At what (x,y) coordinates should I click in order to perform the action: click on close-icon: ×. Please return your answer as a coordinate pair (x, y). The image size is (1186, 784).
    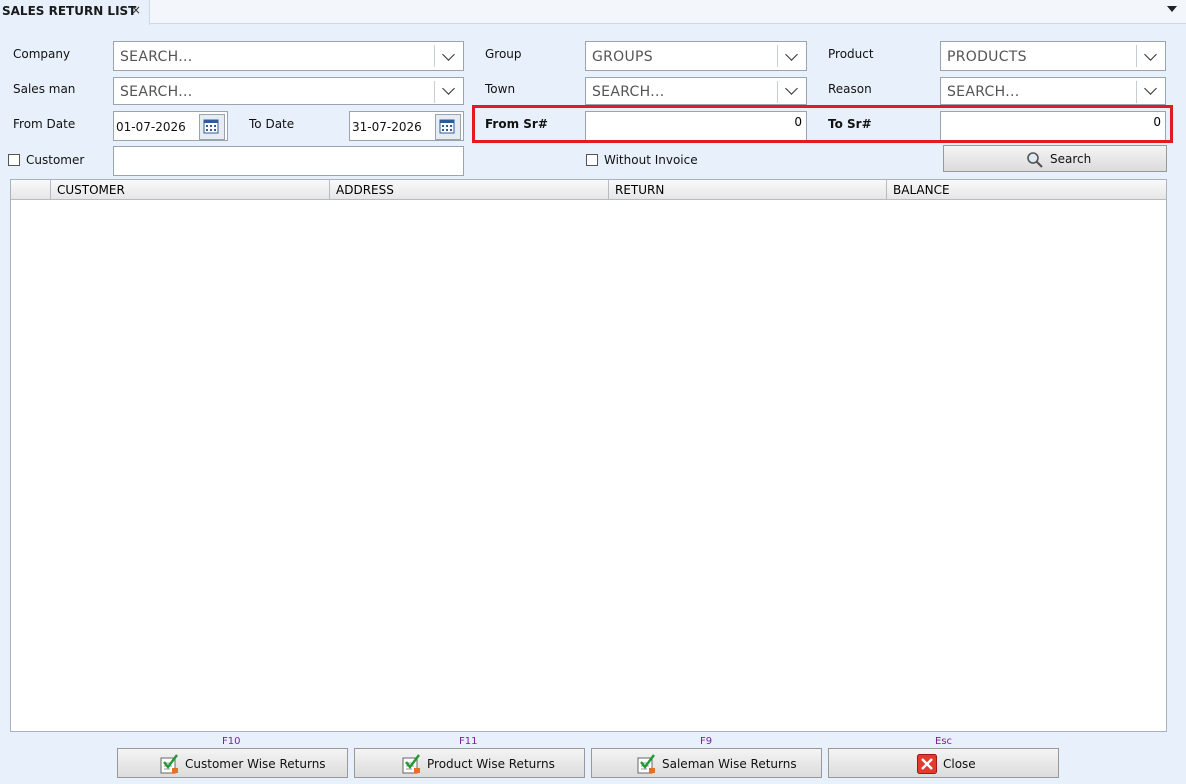
    Looking at the image, I should click on (136, 10).